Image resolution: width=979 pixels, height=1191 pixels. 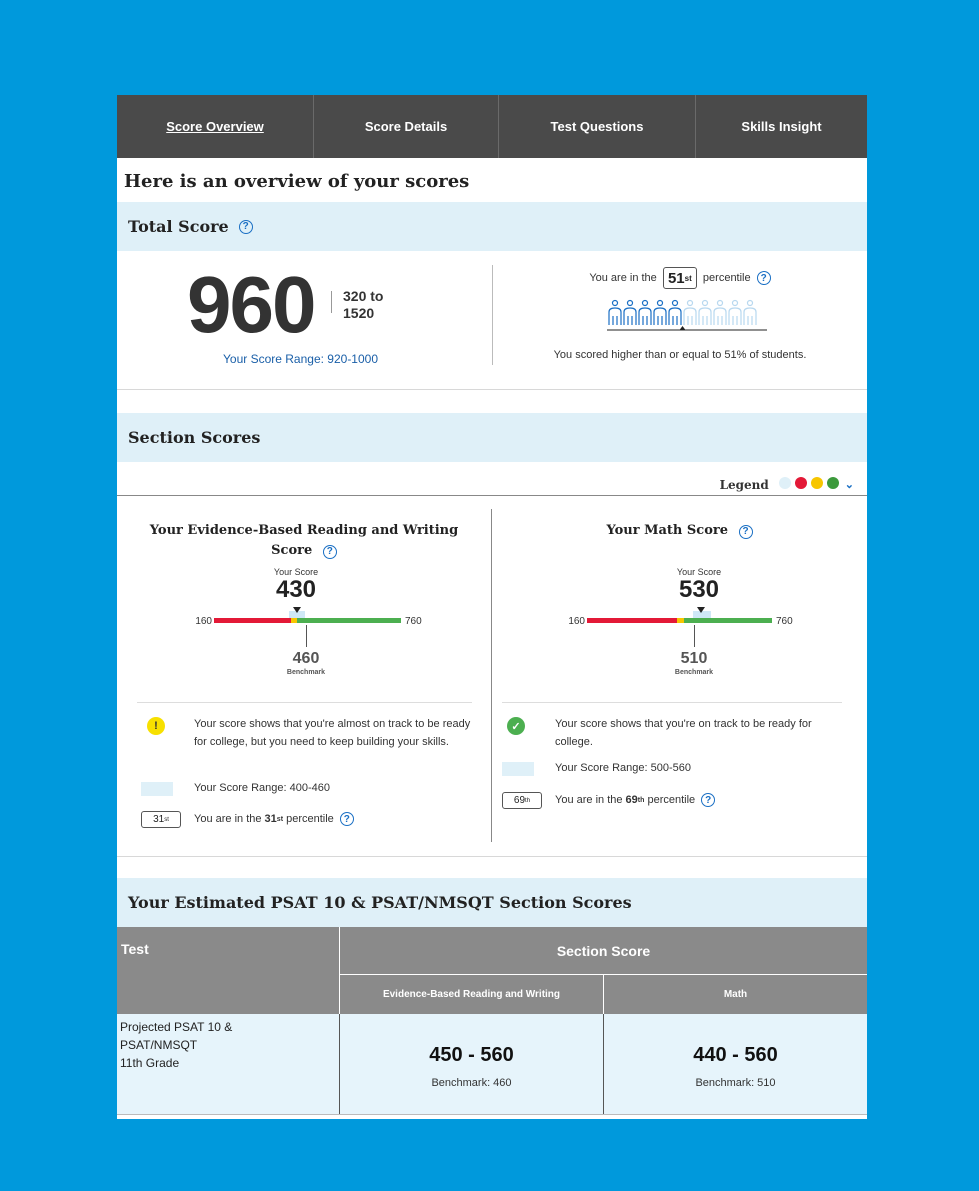 What do you see at coordinates (262, 788) in the screenshot?
I see `ebrw-score-range: Your Score Range: 400-460` at bounding box center [262, 788].